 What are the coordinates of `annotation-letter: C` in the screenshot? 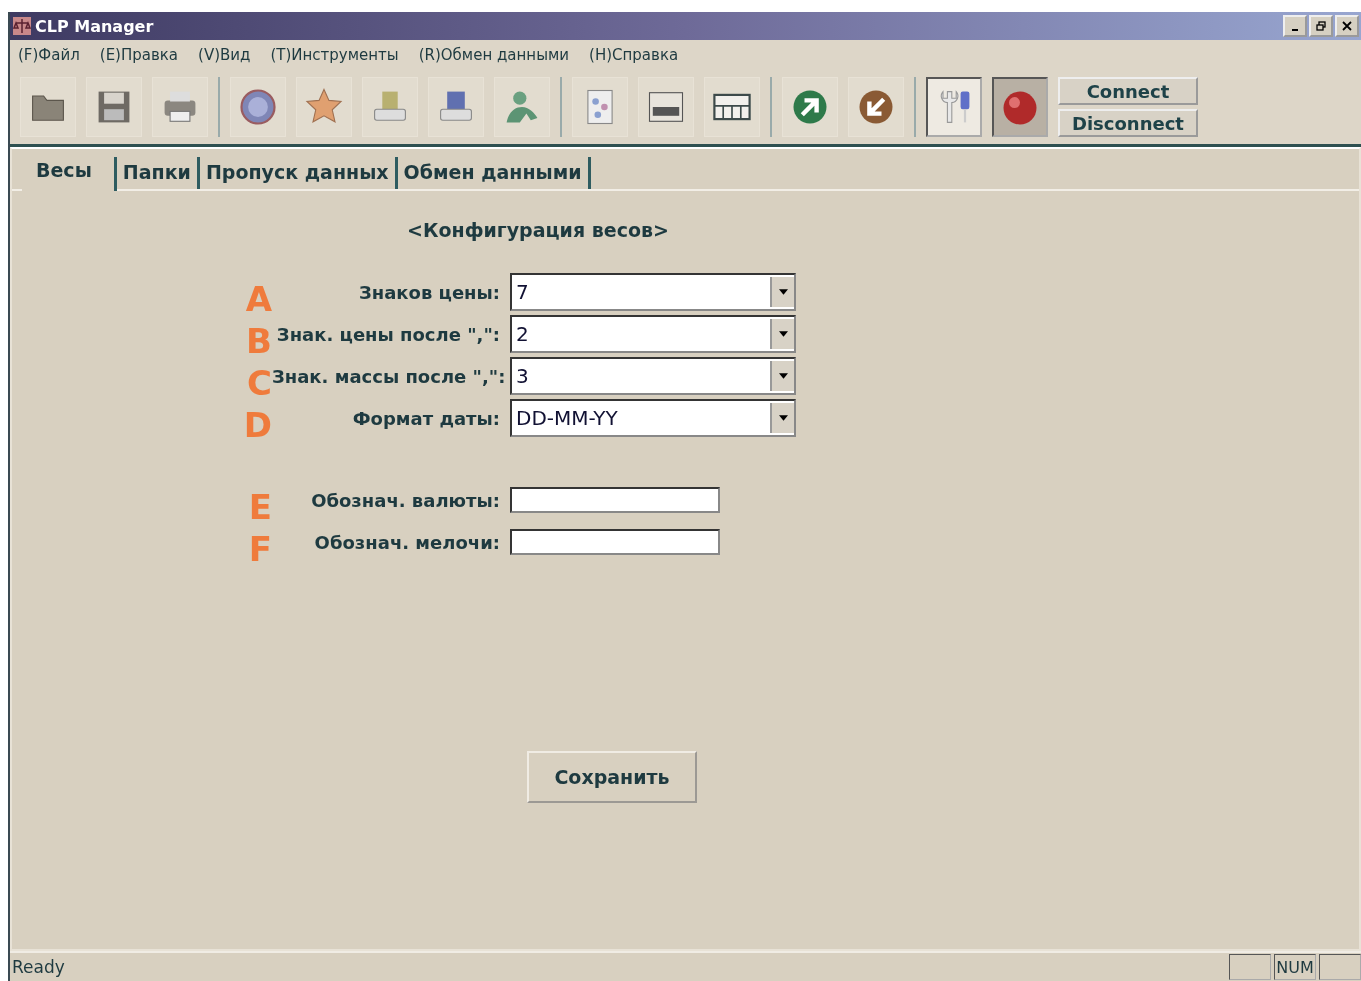 It's located at (259, 383).